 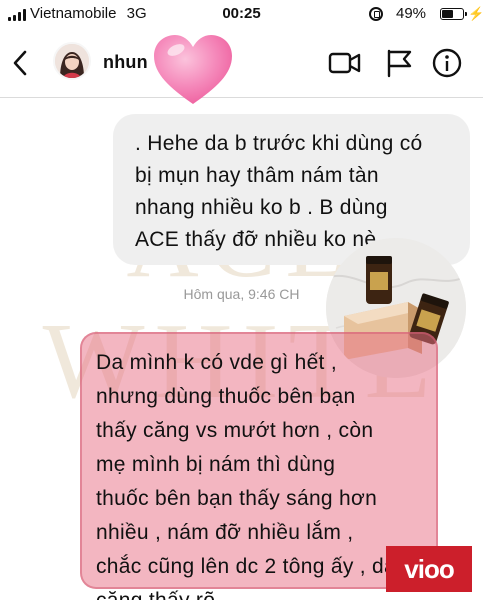 I want to click on heart-sticker-icon, so click(x=193, y=69).